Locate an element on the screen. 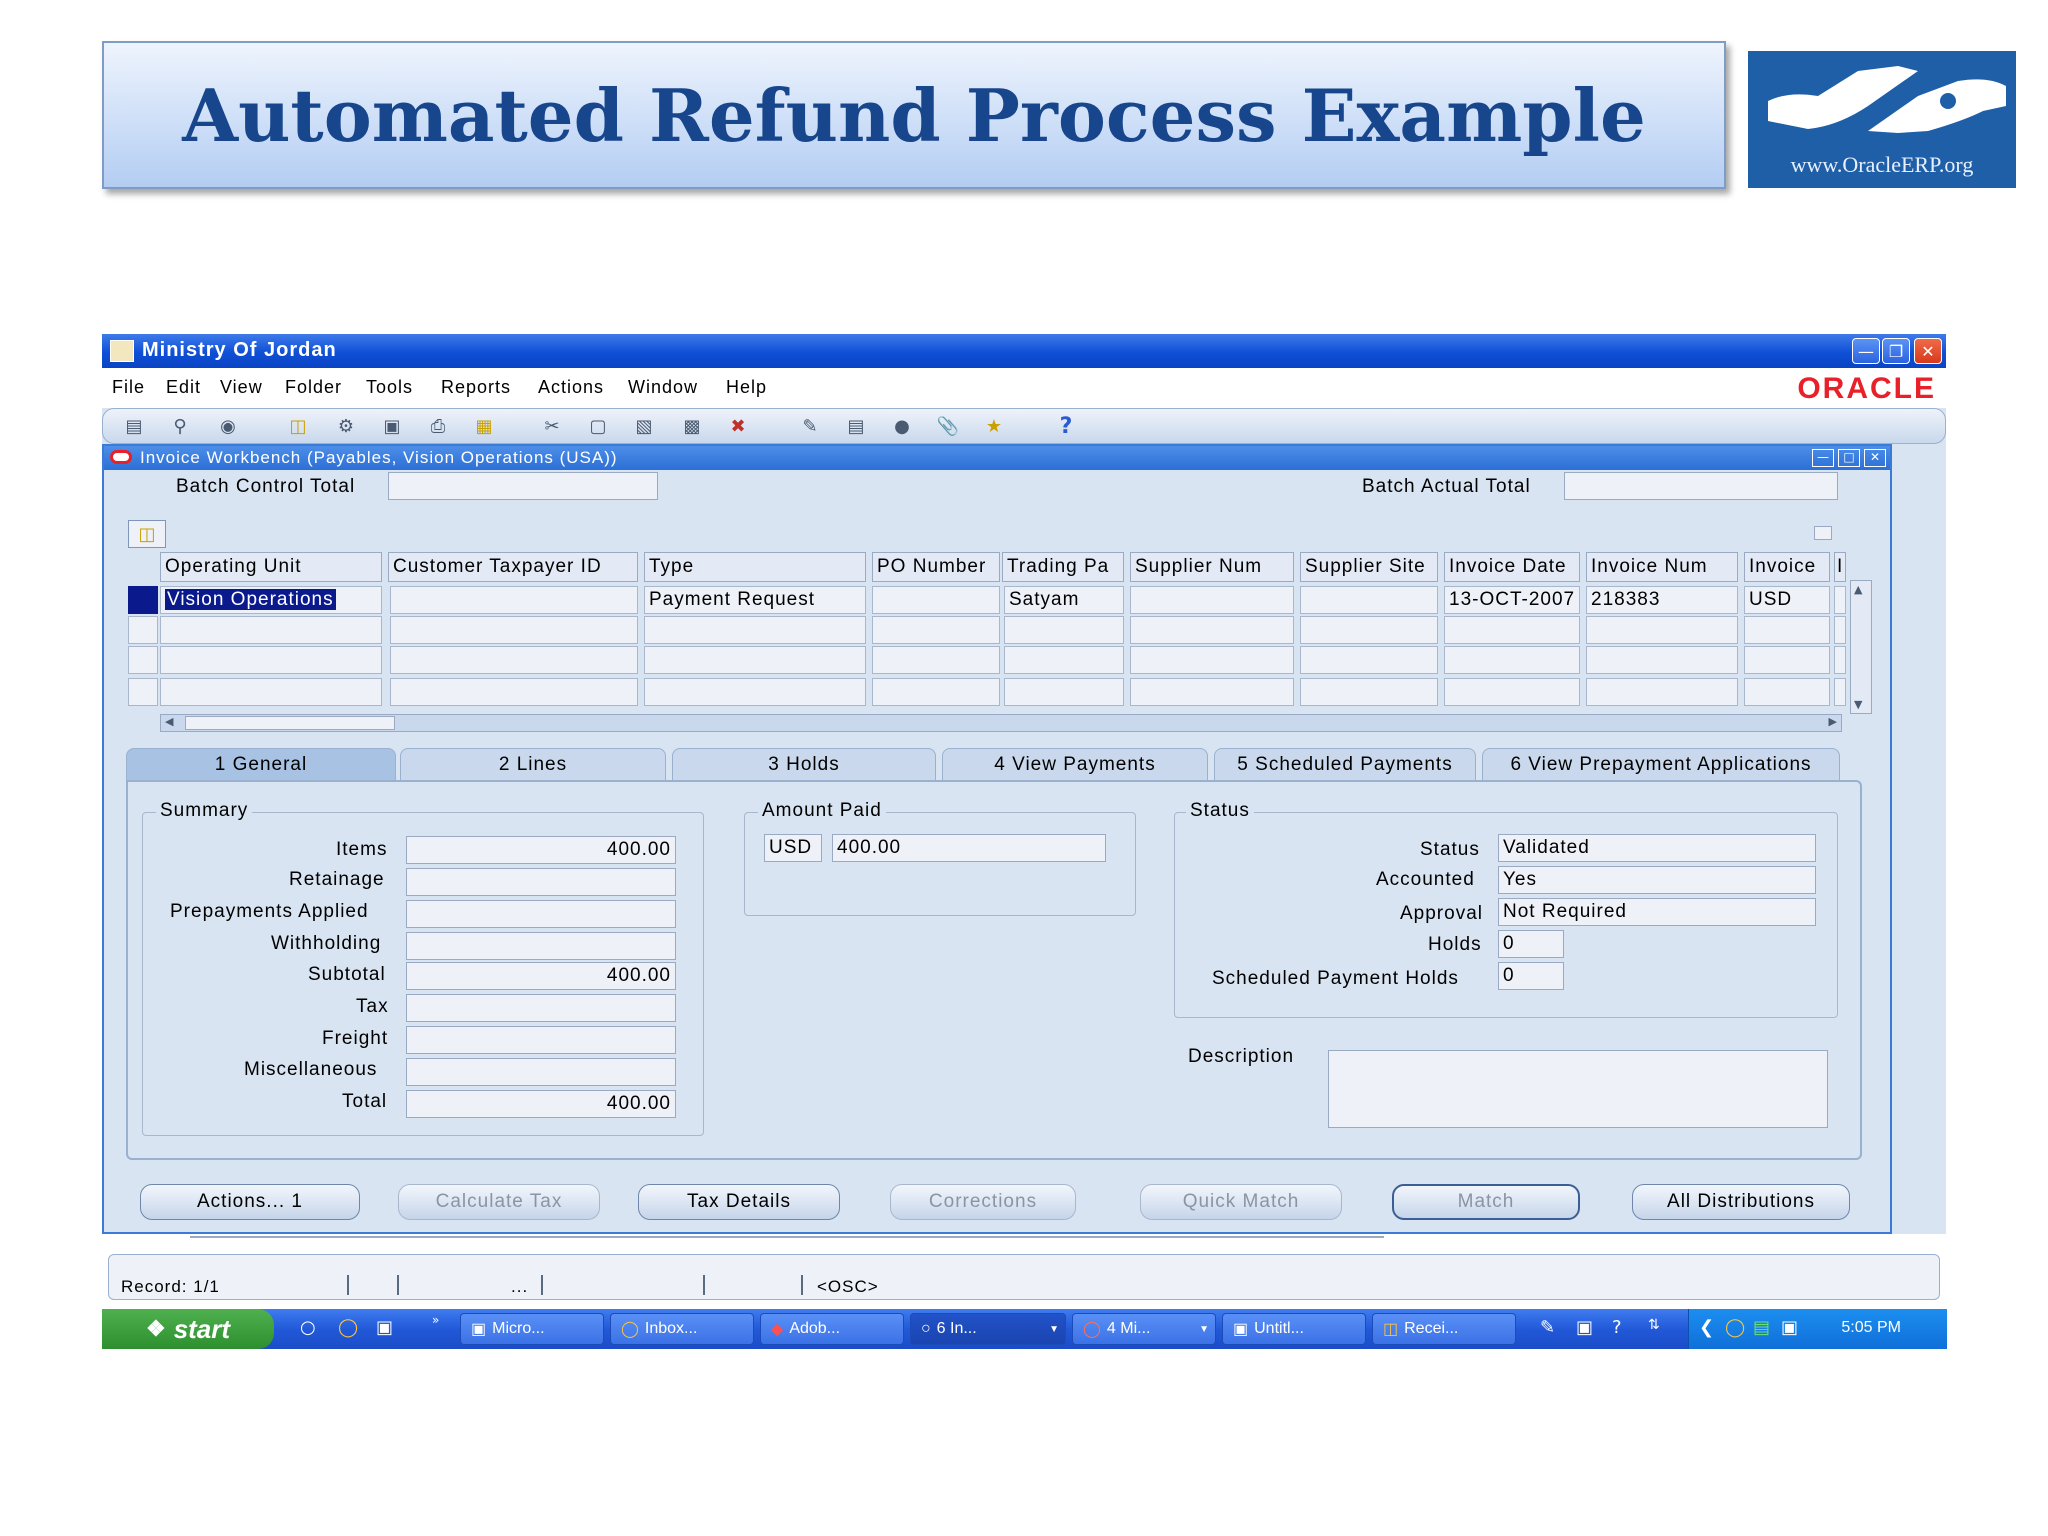 Image resolution: width=2048 pixels, height=1536 pixels. prepayments-applied-field is located at coordinates (541, 914).